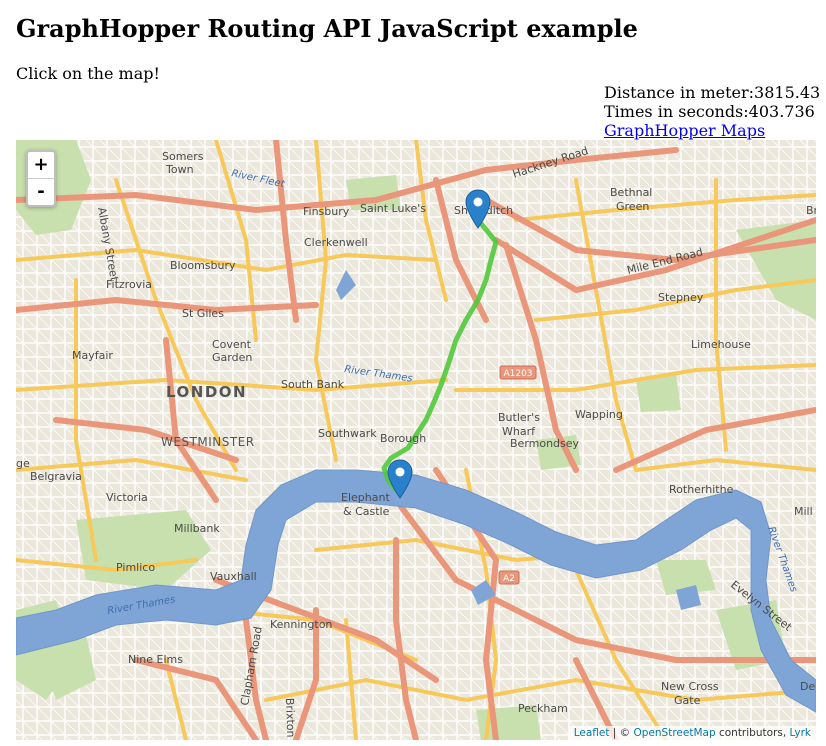 This screenshot has height=746, width=826. I want to click on svg-text: Covent, so click(232, 344).